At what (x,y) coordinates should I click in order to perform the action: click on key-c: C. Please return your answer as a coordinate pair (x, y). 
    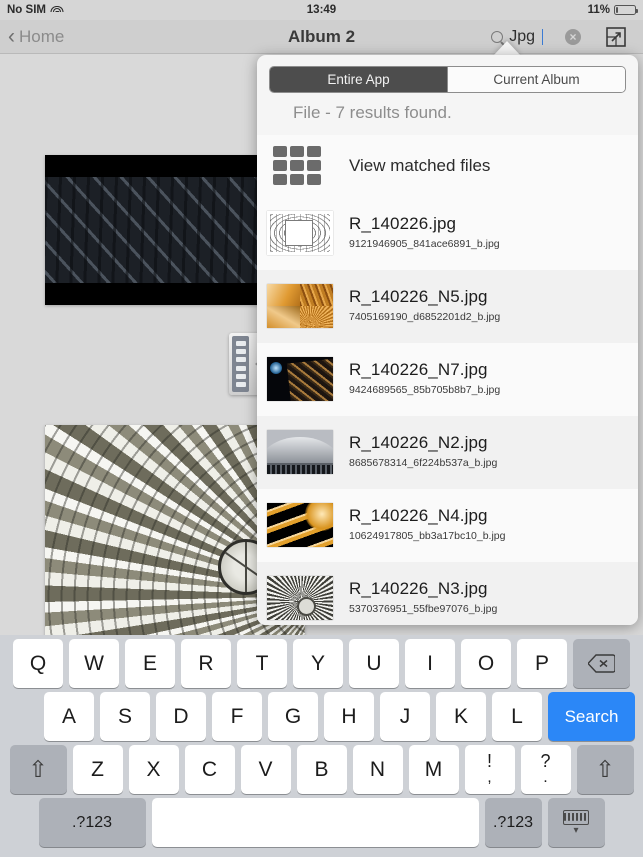
    Looking at the image, I should click on (209, 769).